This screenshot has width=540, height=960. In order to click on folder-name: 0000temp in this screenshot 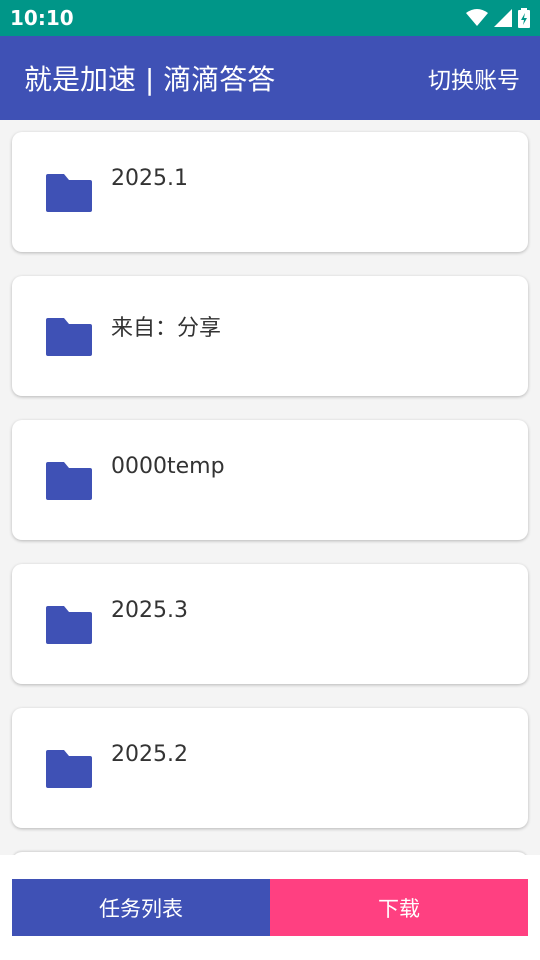, I will do `click(168, 466)`.